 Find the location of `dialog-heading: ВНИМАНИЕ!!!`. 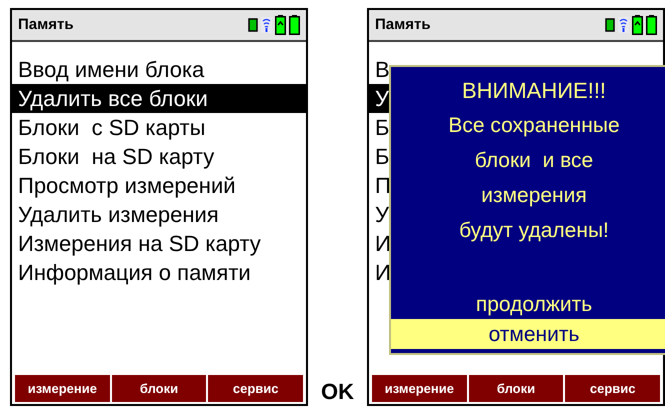

dialog-heading: ВНИМАНИЕ!!! is located at coordinates (534, 91).